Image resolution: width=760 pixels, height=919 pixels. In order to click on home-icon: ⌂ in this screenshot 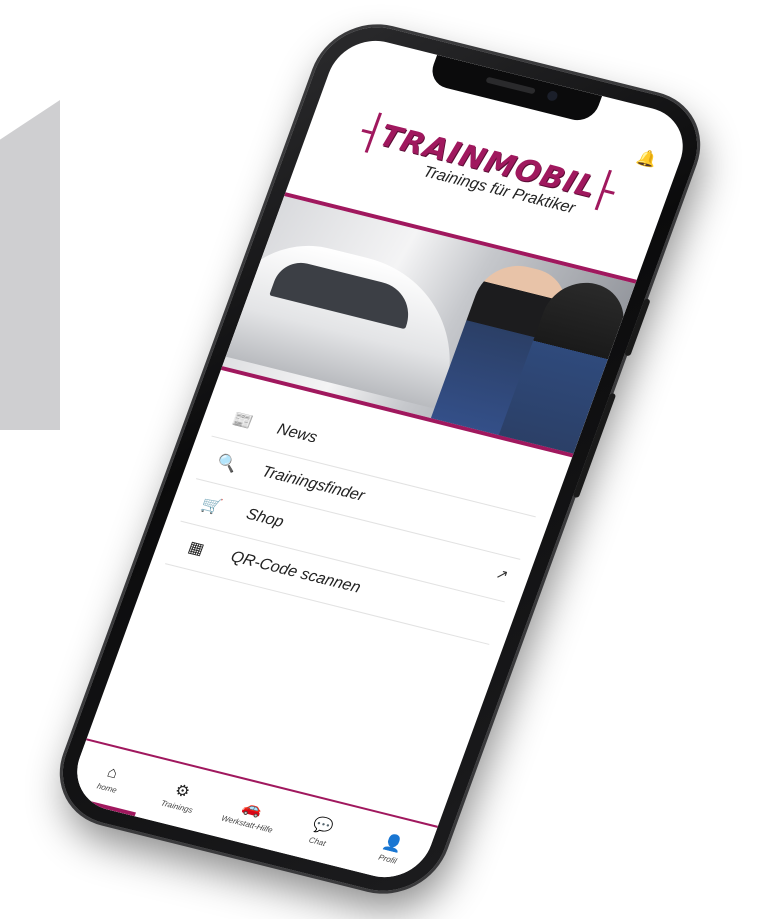, I will do `click(112, 772)`.